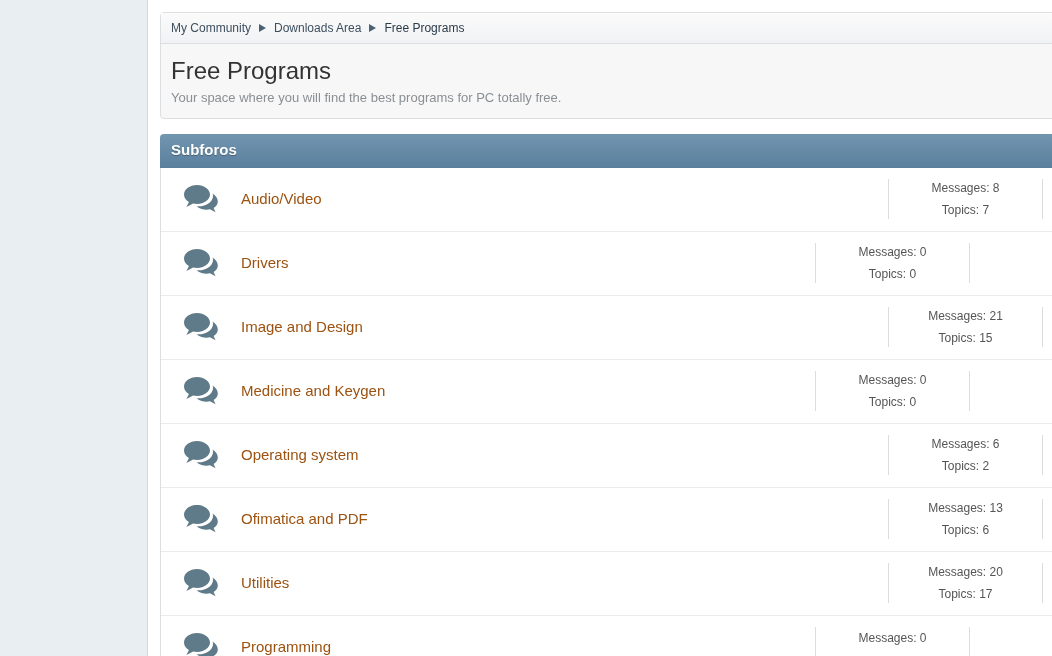 Image resolution: width=1052 pixels, height=656 pixels. What do you see at coordinates (528, 263) in the screenshot?
I see `forum-link: Drivers` at bounding box center [528, 263].